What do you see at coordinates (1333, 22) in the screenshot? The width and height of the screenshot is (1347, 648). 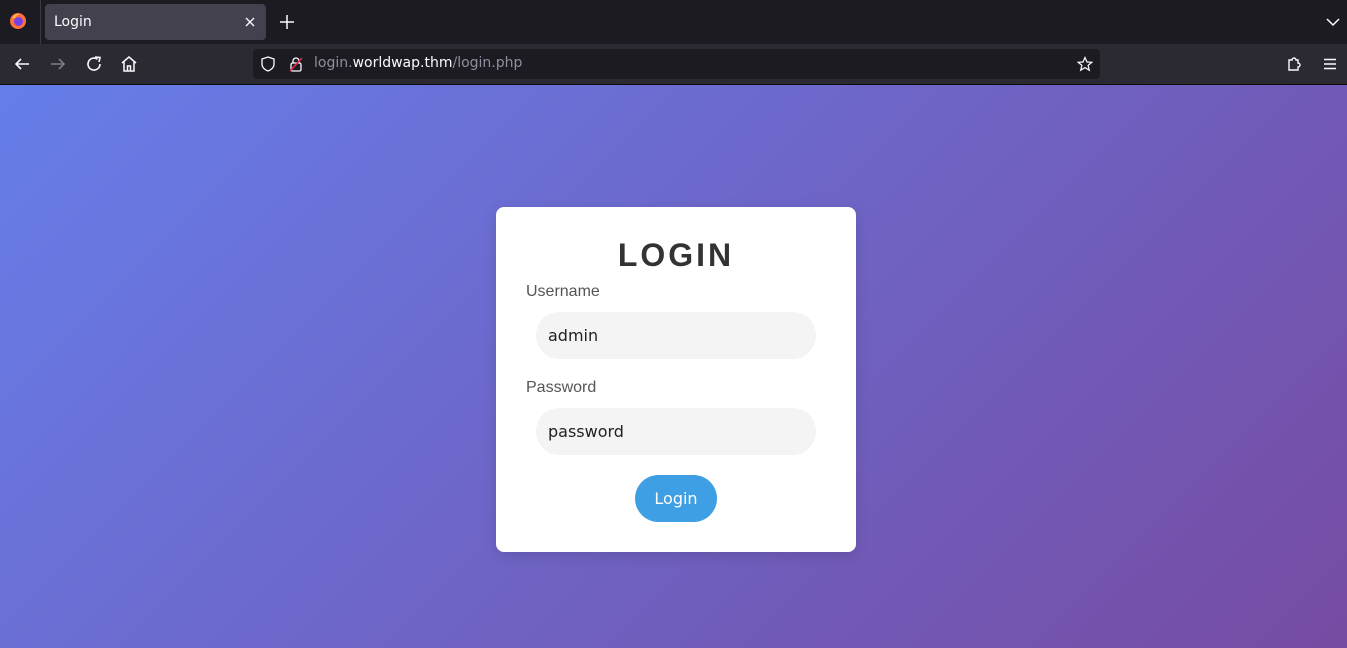 I see `chevron-down-icon` at bounding box center [1333, 22].